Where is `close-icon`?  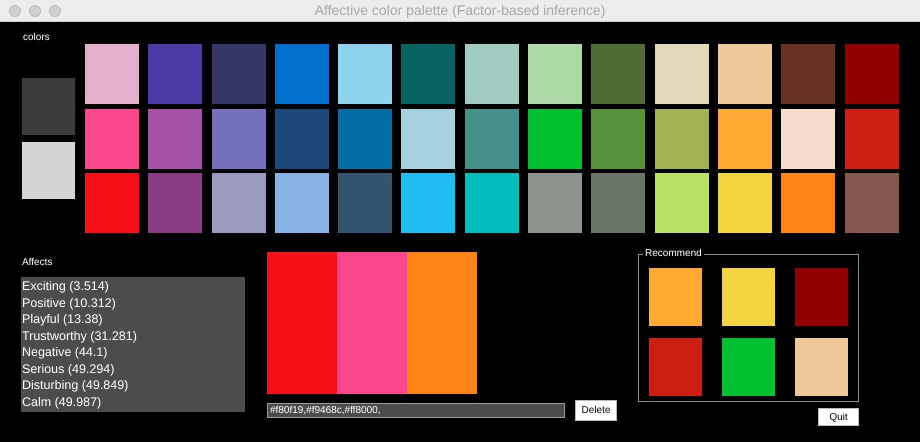 close-icon is located at coordinates (15, 10).